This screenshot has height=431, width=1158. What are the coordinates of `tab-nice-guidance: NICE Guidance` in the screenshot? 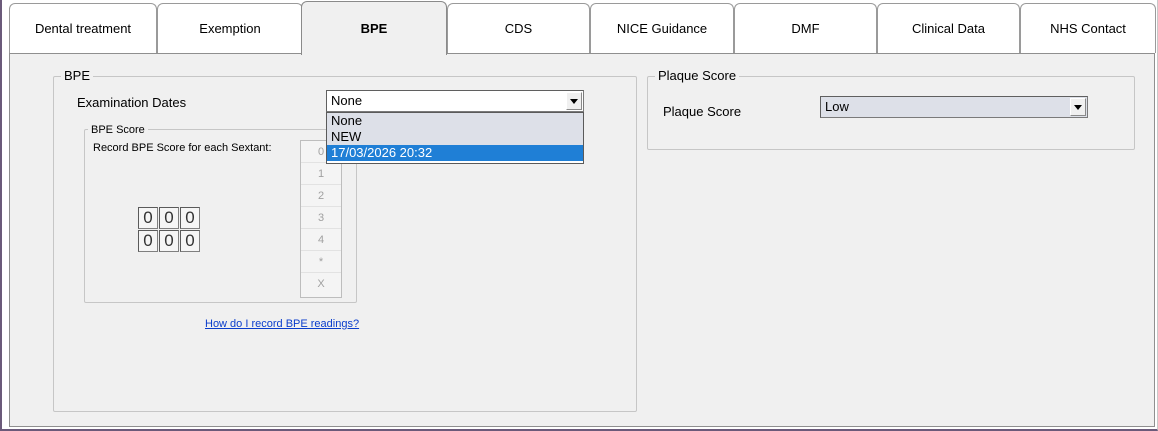 It's located at (662, 28).